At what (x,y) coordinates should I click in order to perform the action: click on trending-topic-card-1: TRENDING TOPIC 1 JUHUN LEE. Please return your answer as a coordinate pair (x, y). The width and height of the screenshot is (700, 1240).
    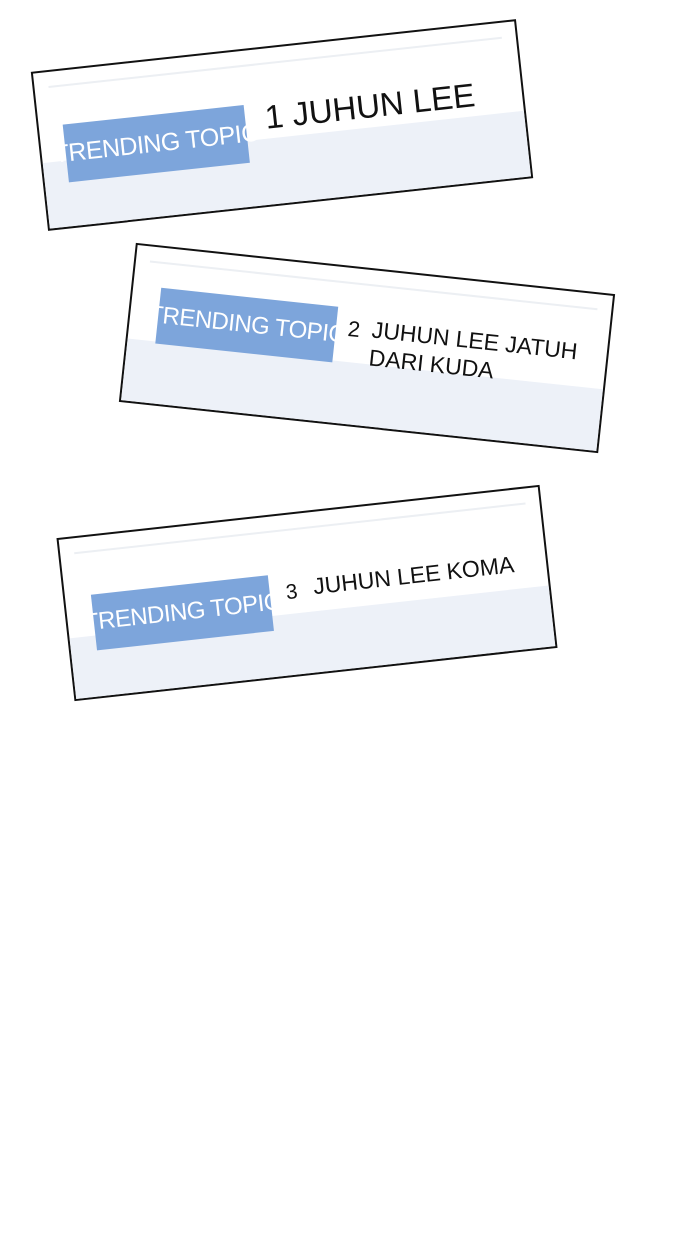
    Looking at the image, I should click on (282, 125).